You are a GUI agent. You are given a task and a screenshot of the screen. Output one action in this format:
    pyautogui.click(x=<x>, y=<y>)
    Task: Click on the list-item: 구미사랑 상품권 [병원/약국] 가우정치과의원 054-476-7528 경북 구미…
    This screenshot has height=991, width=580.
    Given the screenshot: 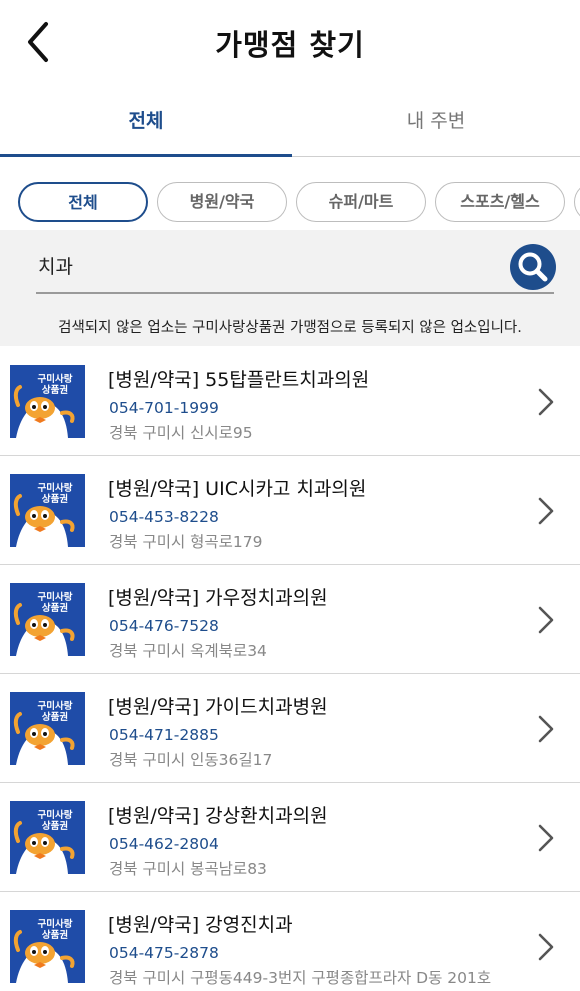 What is the action you would take?
    pyautogui.click(x=290, y=619)
    